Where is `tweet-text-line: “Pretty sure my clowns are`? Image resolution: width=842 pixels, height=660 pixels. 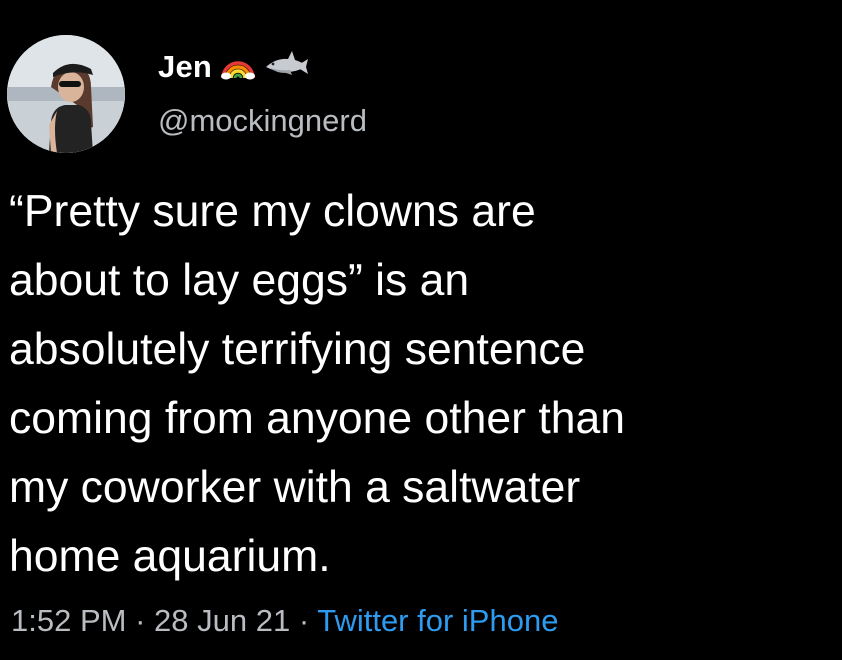 tweet-text-line: “Pretty sure my clowns are is located at coordinates (272, 211).